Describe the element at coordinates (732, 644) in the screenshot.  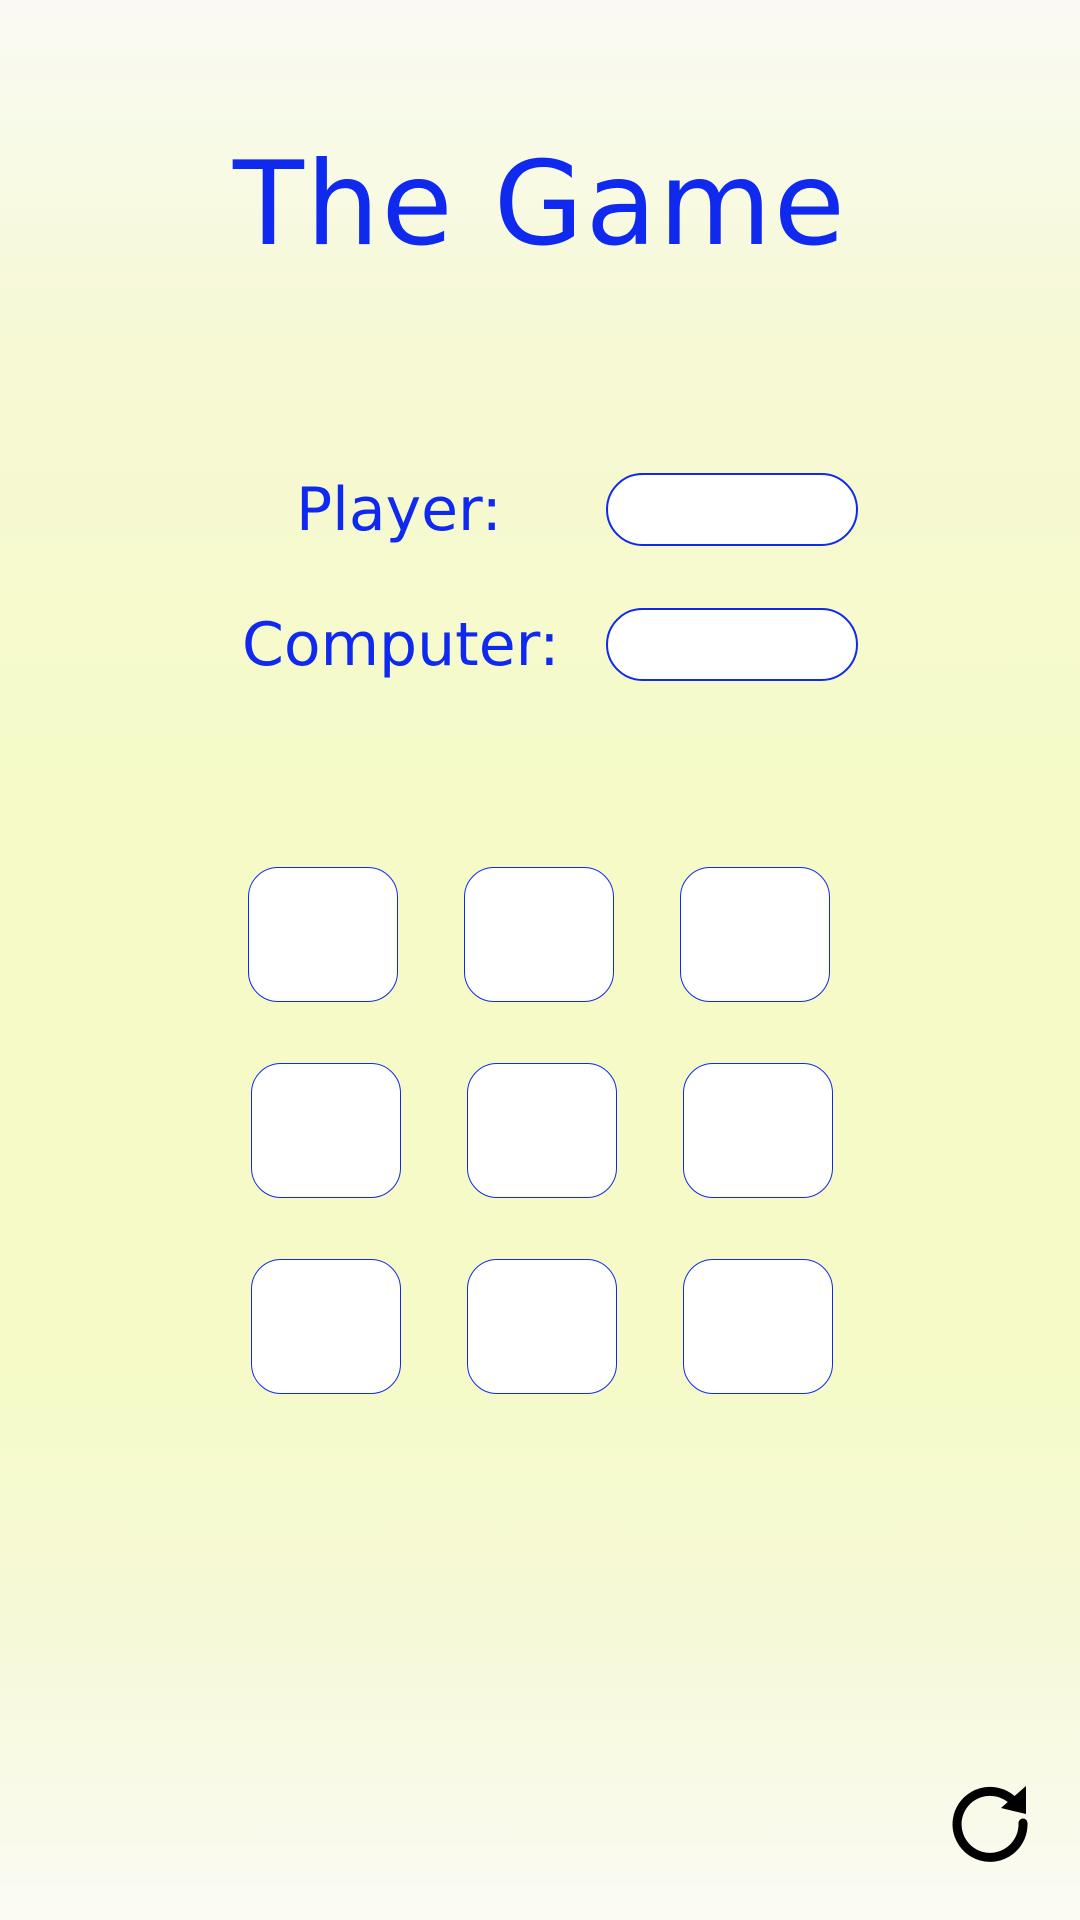
I see `computer-score-field` at that location.